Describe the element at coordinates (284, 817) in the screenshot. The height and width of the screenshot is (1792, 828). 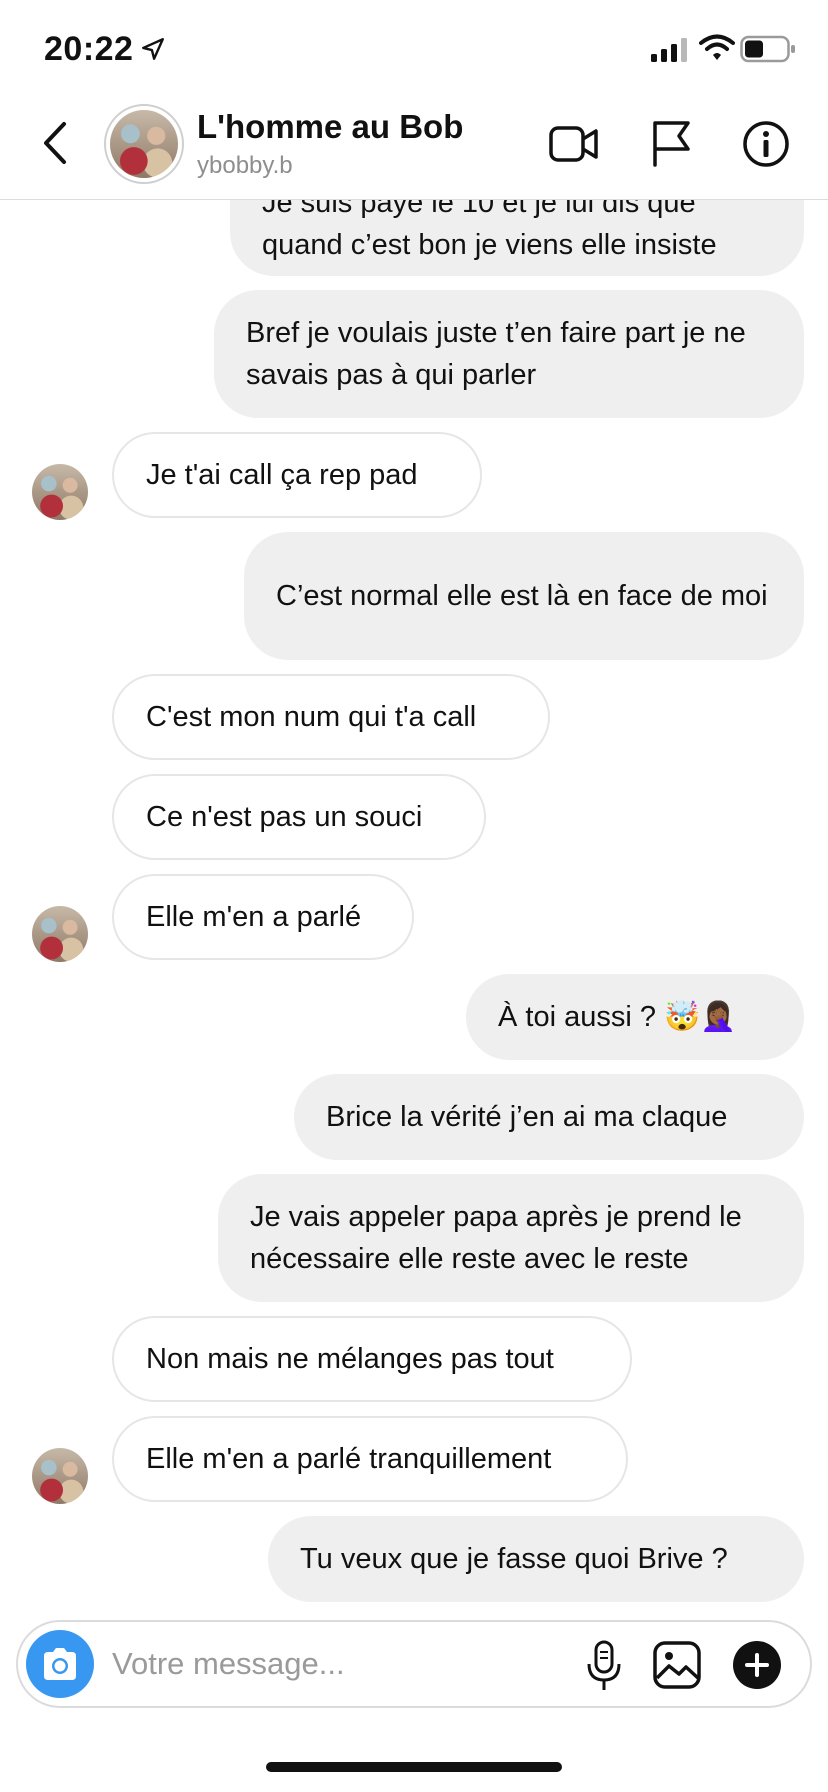
I see `message-text: Ce n'est pas un souci` at that location.